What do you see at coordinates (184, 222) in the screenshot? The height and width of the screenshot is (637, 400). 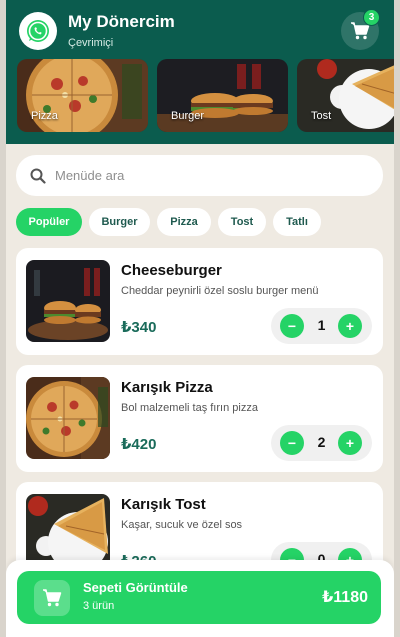 I see `filter-chip-pizza: Pizza` at bounding box center [184, 222].